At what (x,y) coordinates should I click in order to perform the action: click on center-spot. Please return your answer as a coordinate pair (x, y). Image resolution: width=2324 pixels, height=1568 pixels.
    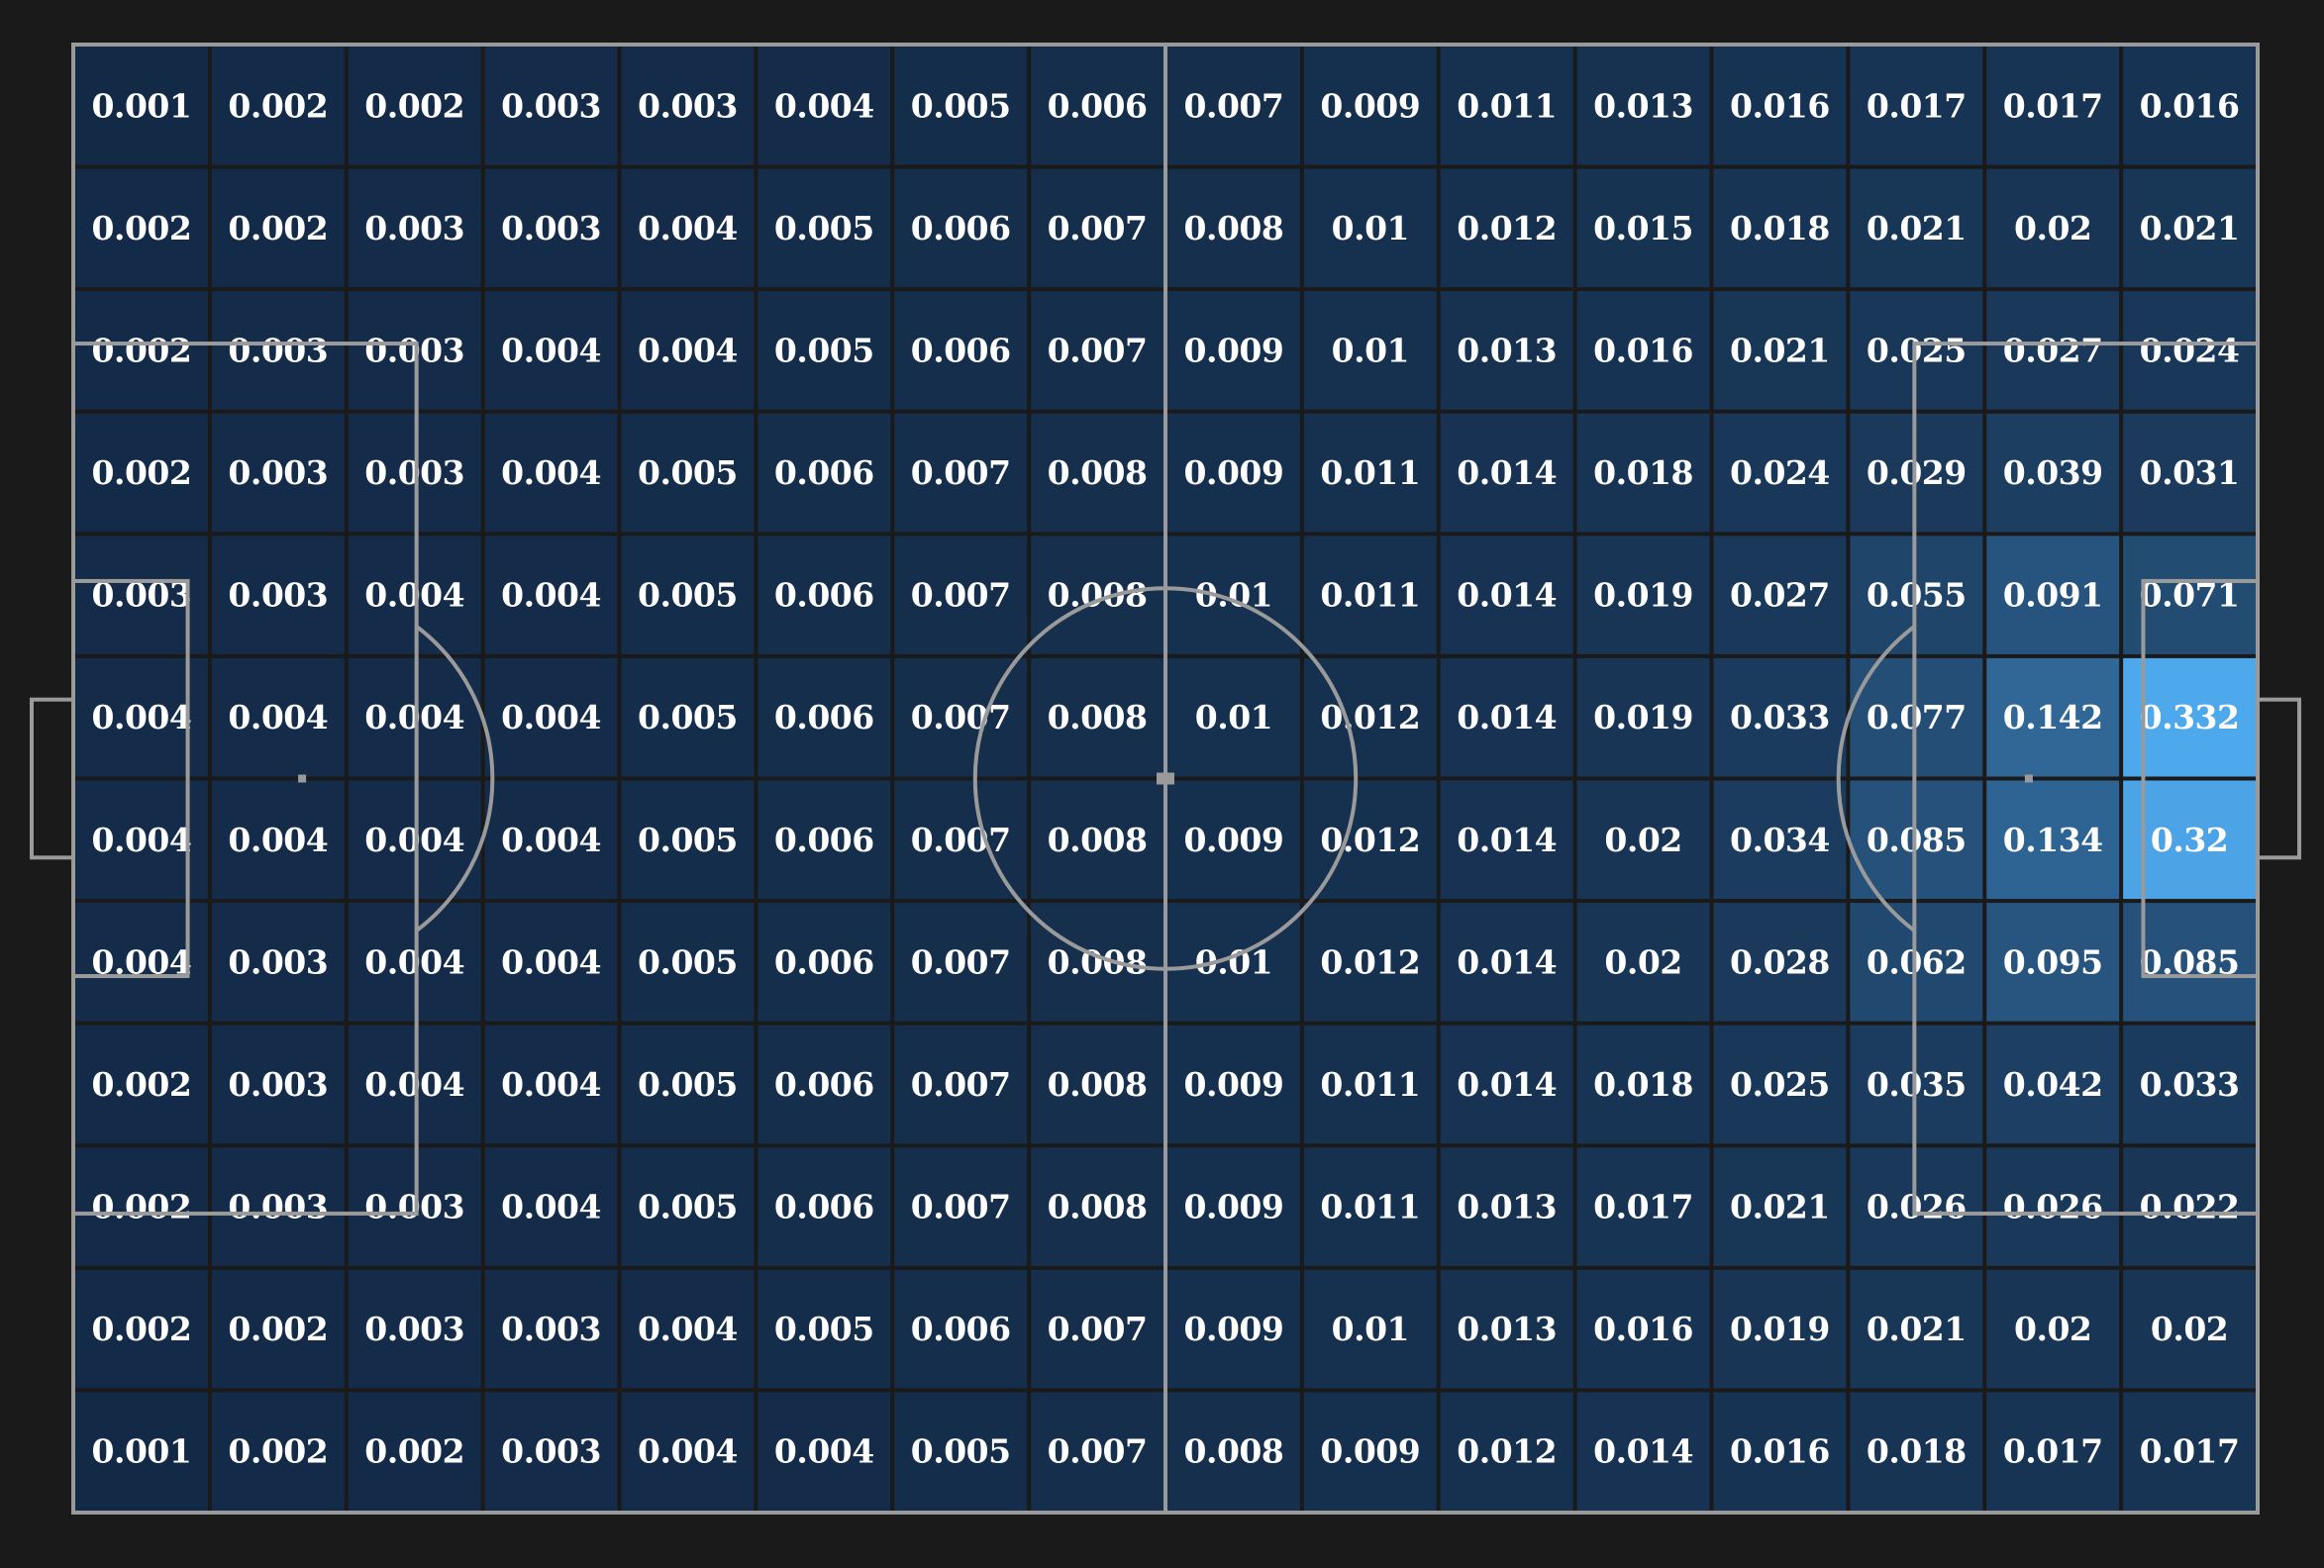
    Looking at the image, I should click on (1165, 778).